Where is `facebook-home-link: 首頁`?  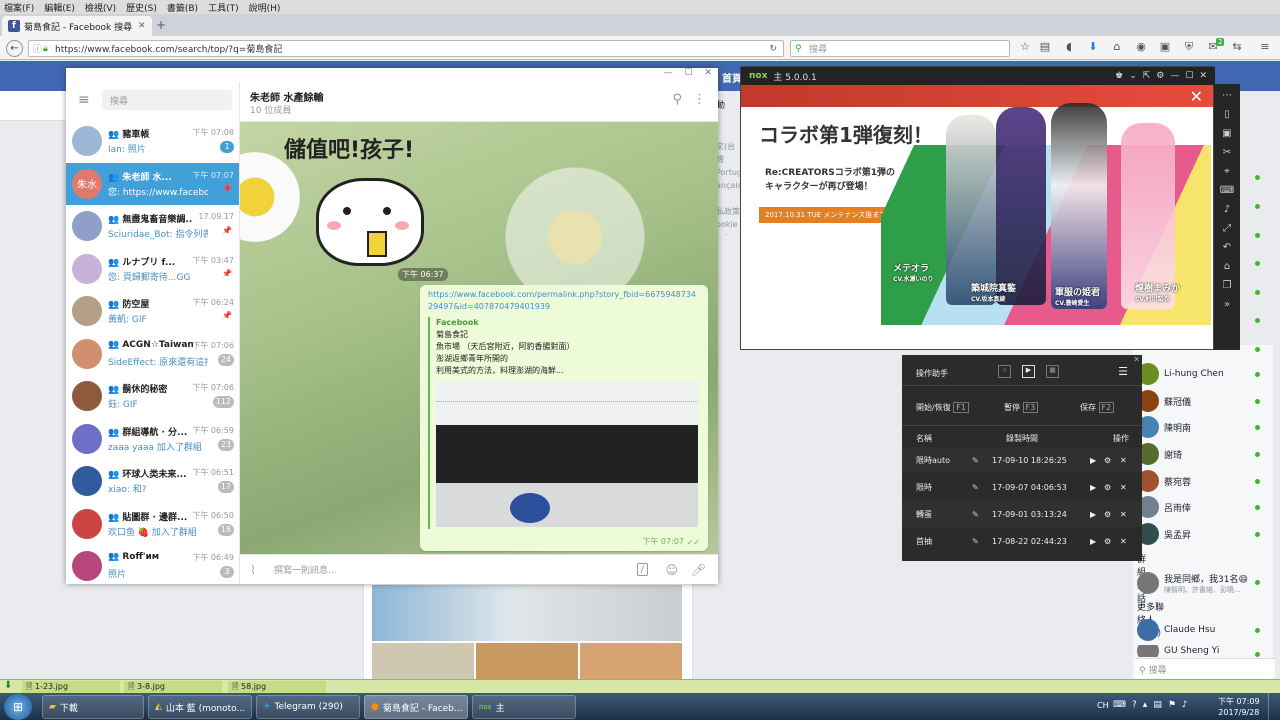 facebook-home-link: 首頁 is located at coordinates (732, 77).